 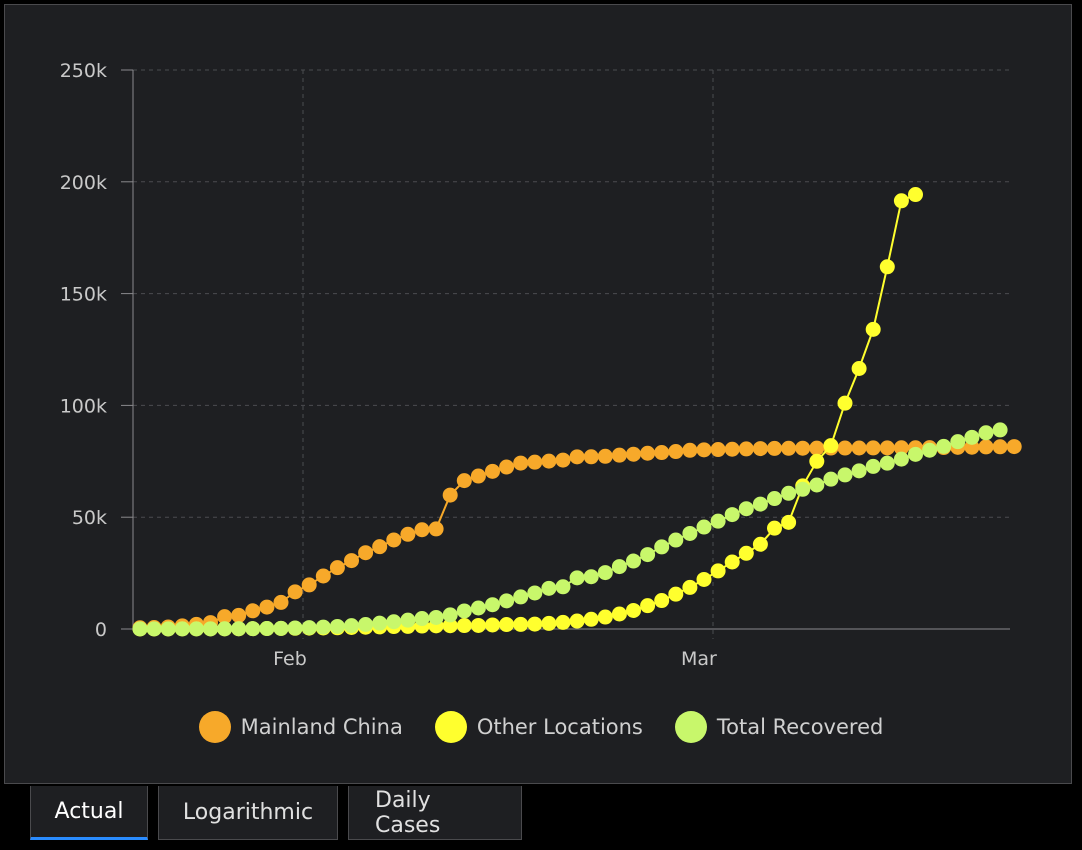 What do you see at coordinates (248, 813) in the screenshot?
I see `tab-logarithmic: Logarithmic` at bounding box center [248, 813].